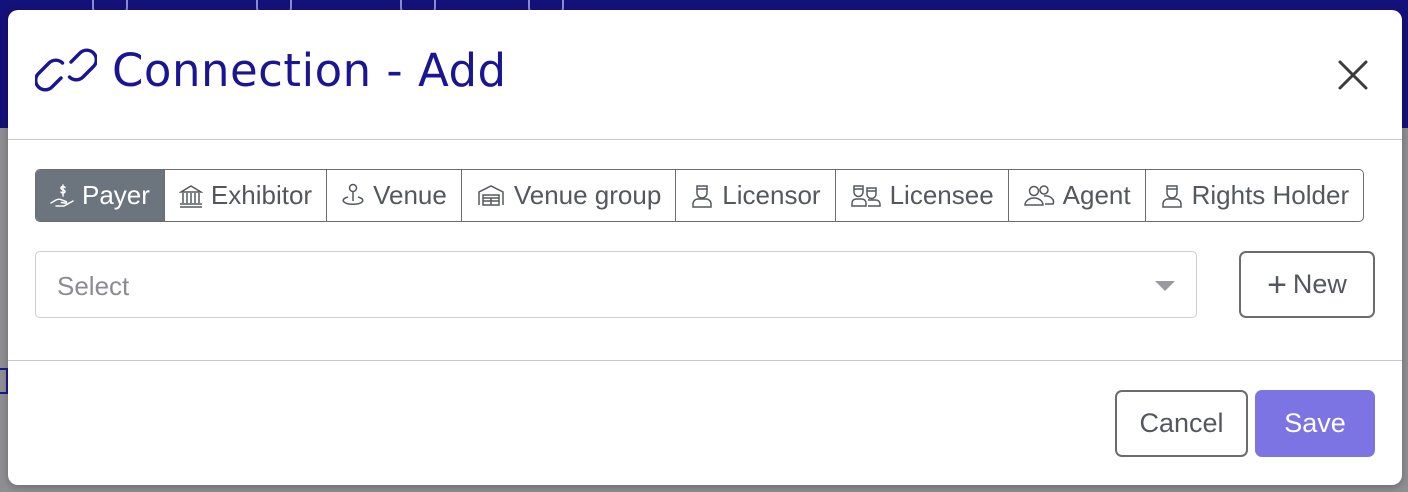 The width and height of the screenshot is (1408, 492). Describe the element at coordinates (587, 195) in the screenshot. I see `tab-label: Venue group` at that location.